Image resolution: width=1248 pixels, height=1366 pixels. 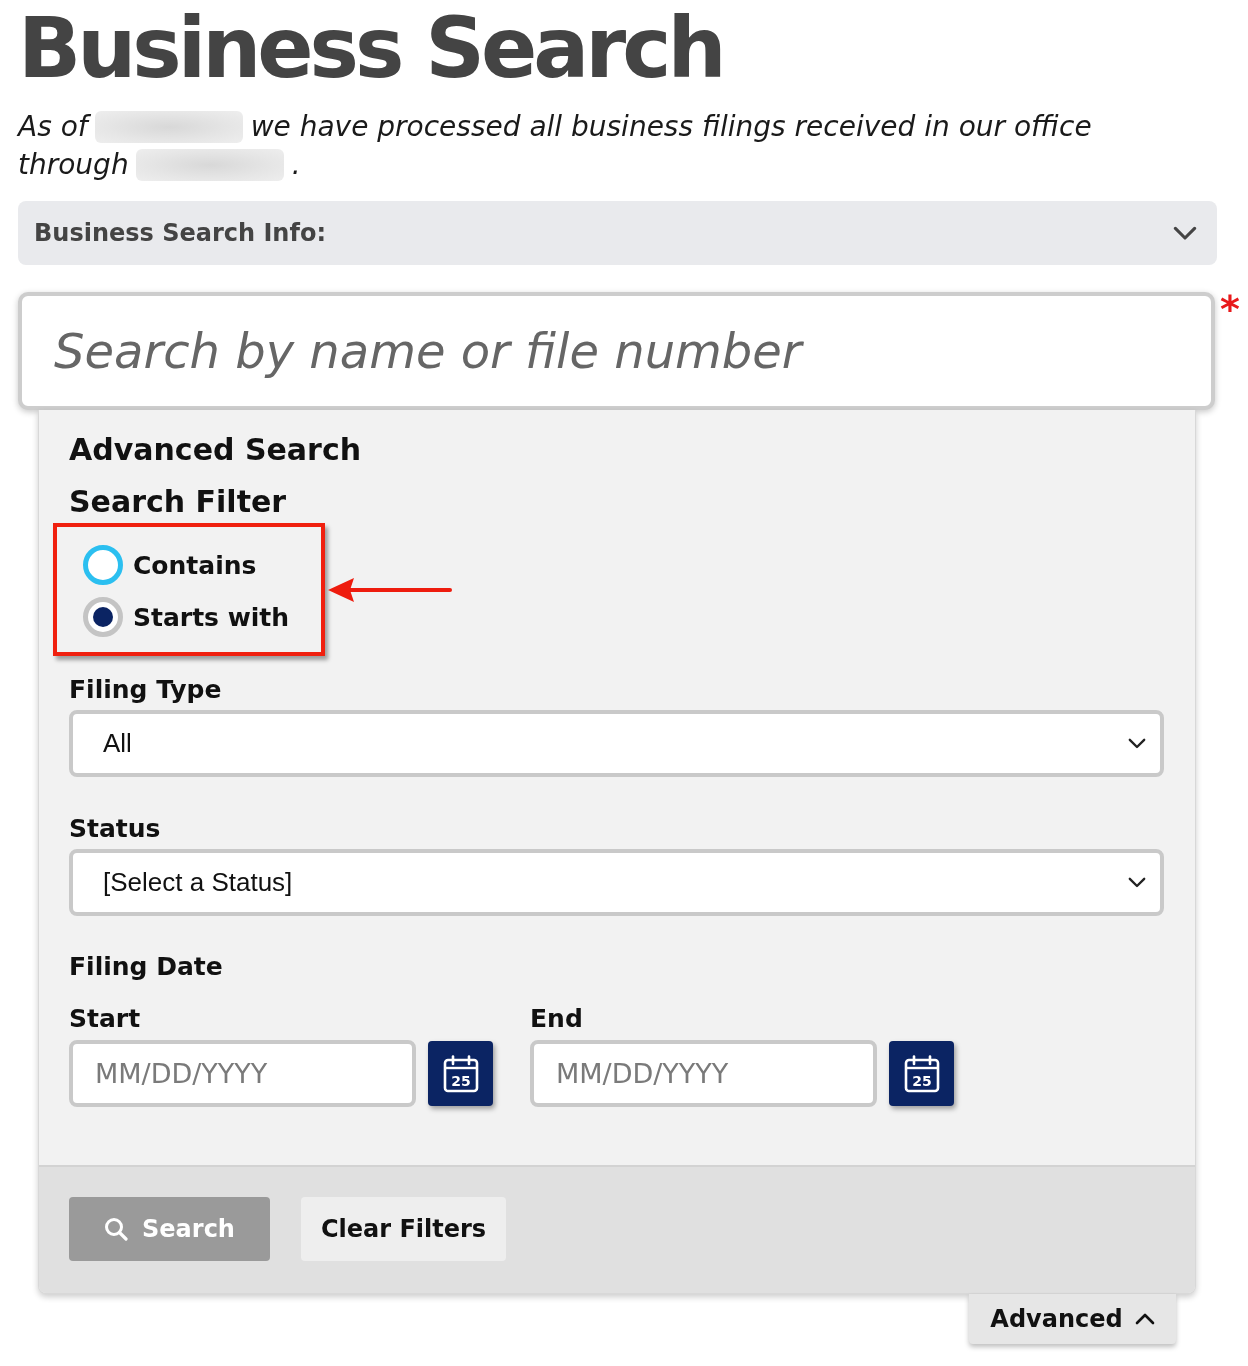 What do you see at coordinates (617, 233) in the screenshot?
I see `info-accordion: Business Search Info:` at bounding box center [617, 233].